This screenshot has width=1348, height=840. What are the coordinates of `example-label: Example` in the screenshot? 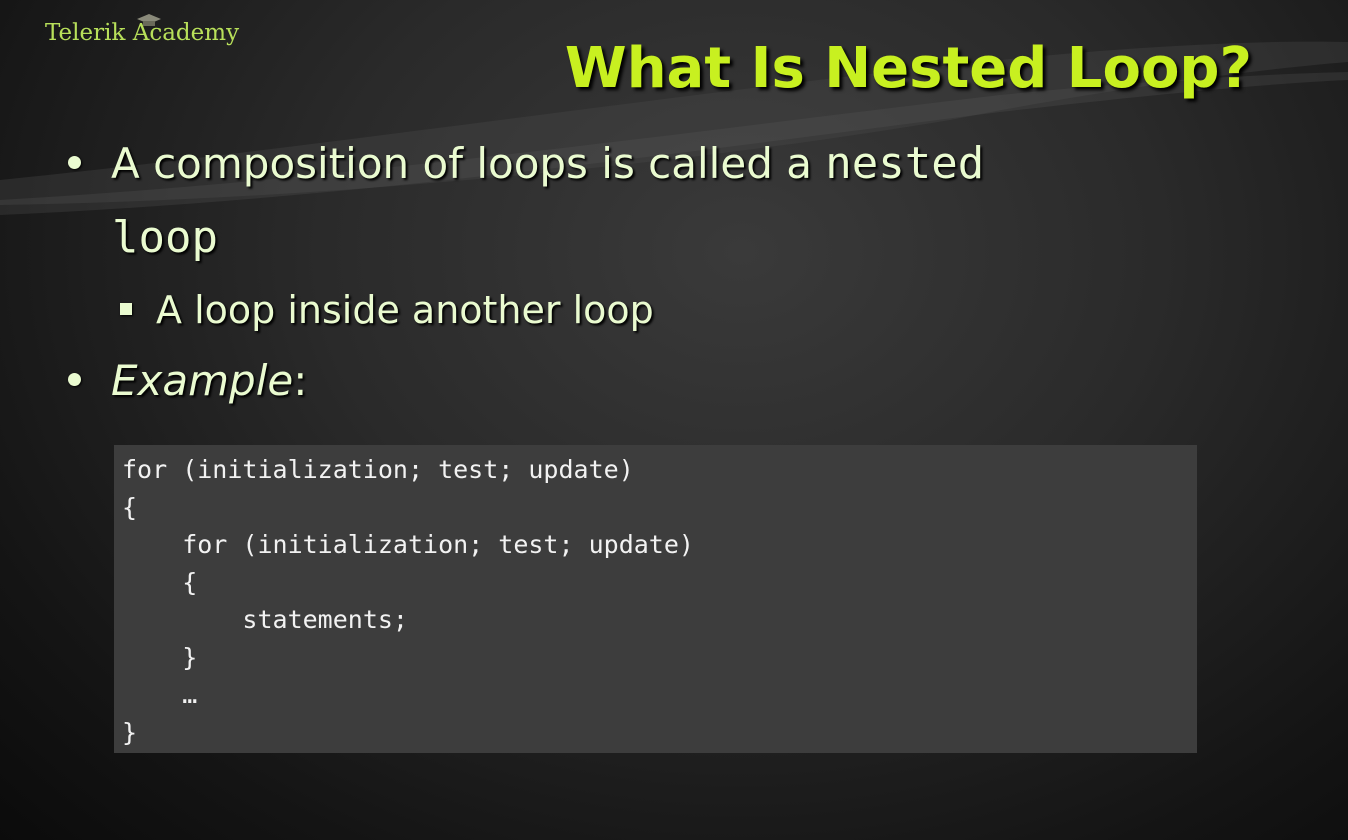 It's located at (202, 380).